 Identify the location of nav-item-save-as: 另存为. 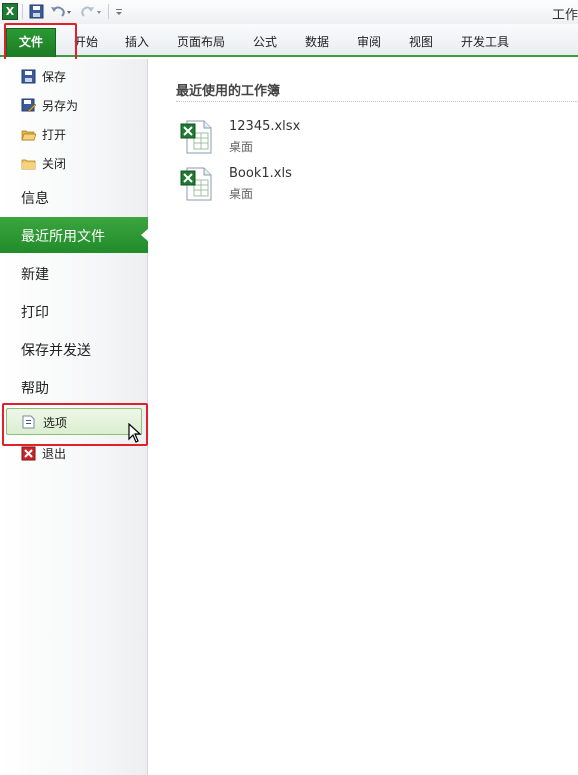
(74, 105).